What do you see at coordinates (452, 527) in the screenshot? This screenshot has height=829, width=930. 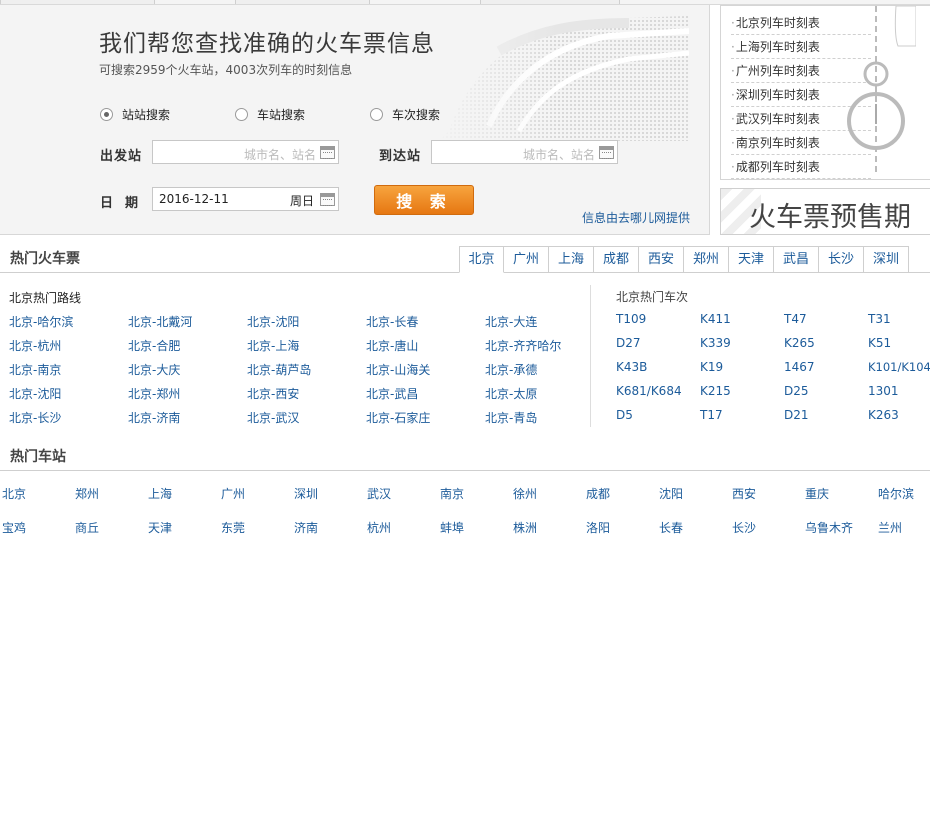 I see `station-link: 蚌埠` at bounding box center [452, 527].